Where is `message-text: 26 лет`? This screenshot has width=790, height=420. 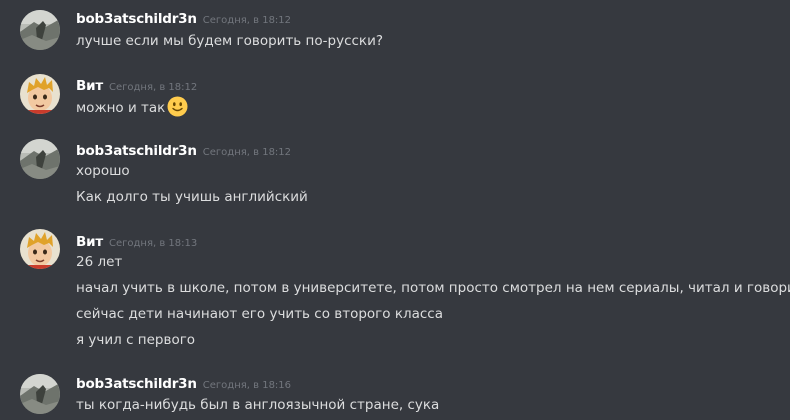
message-text: 26 лет is located at coordinates (99, 262).